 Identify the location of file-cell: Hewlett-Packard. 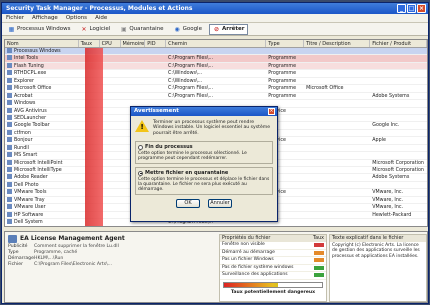
(392, 215).